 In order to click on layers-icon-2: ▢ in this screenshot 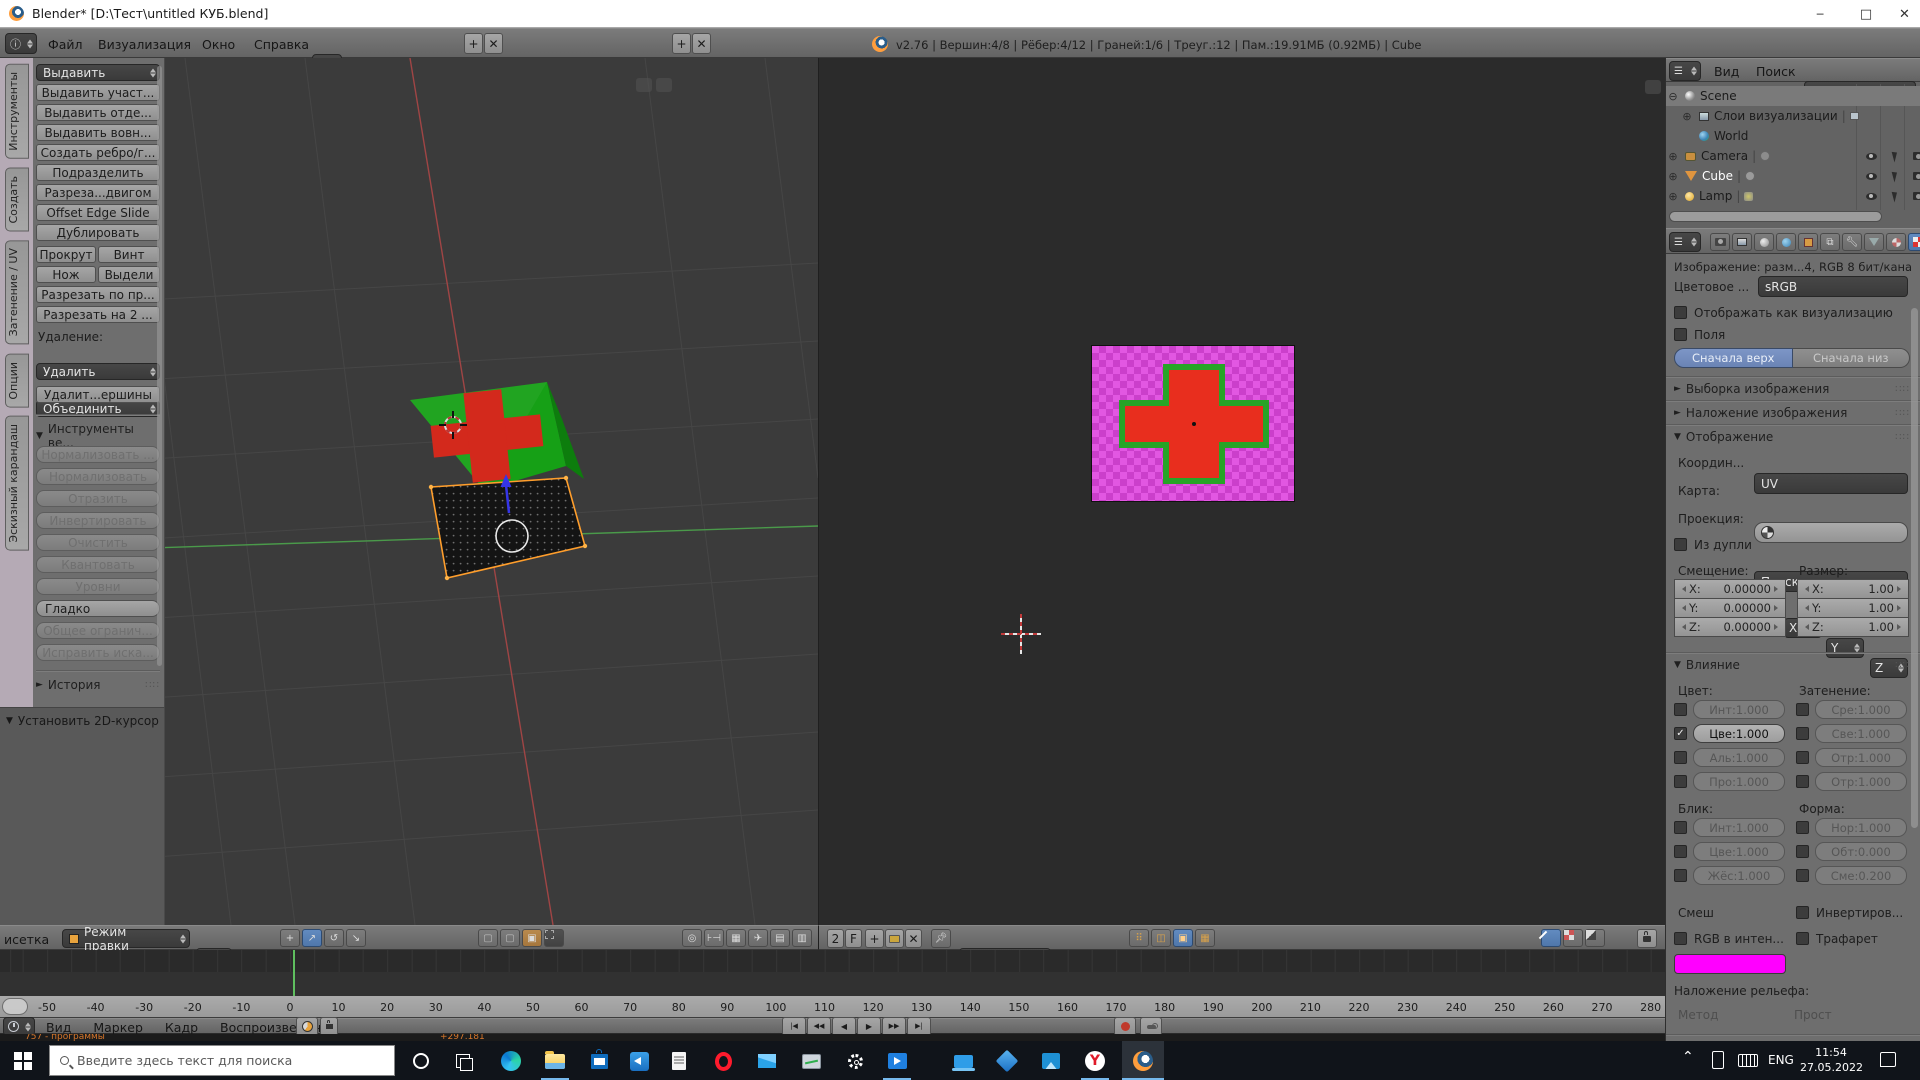, I will do `click(510, 938)`.